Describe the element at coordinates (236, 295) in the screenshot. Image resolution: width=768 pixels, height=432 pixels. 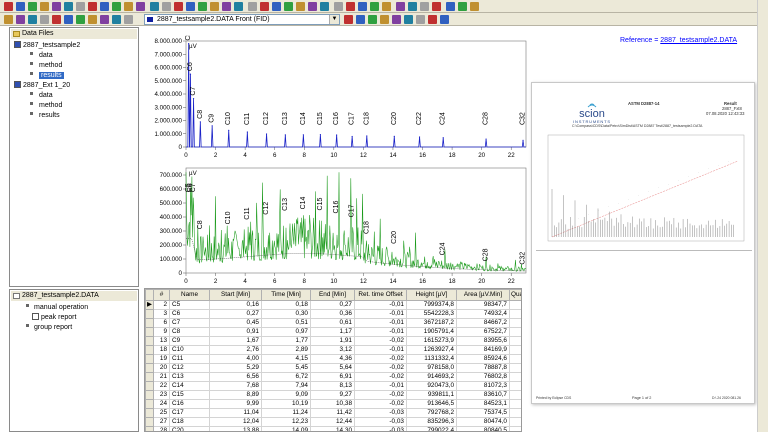
I see `column-header: Start [Min]` at that location.